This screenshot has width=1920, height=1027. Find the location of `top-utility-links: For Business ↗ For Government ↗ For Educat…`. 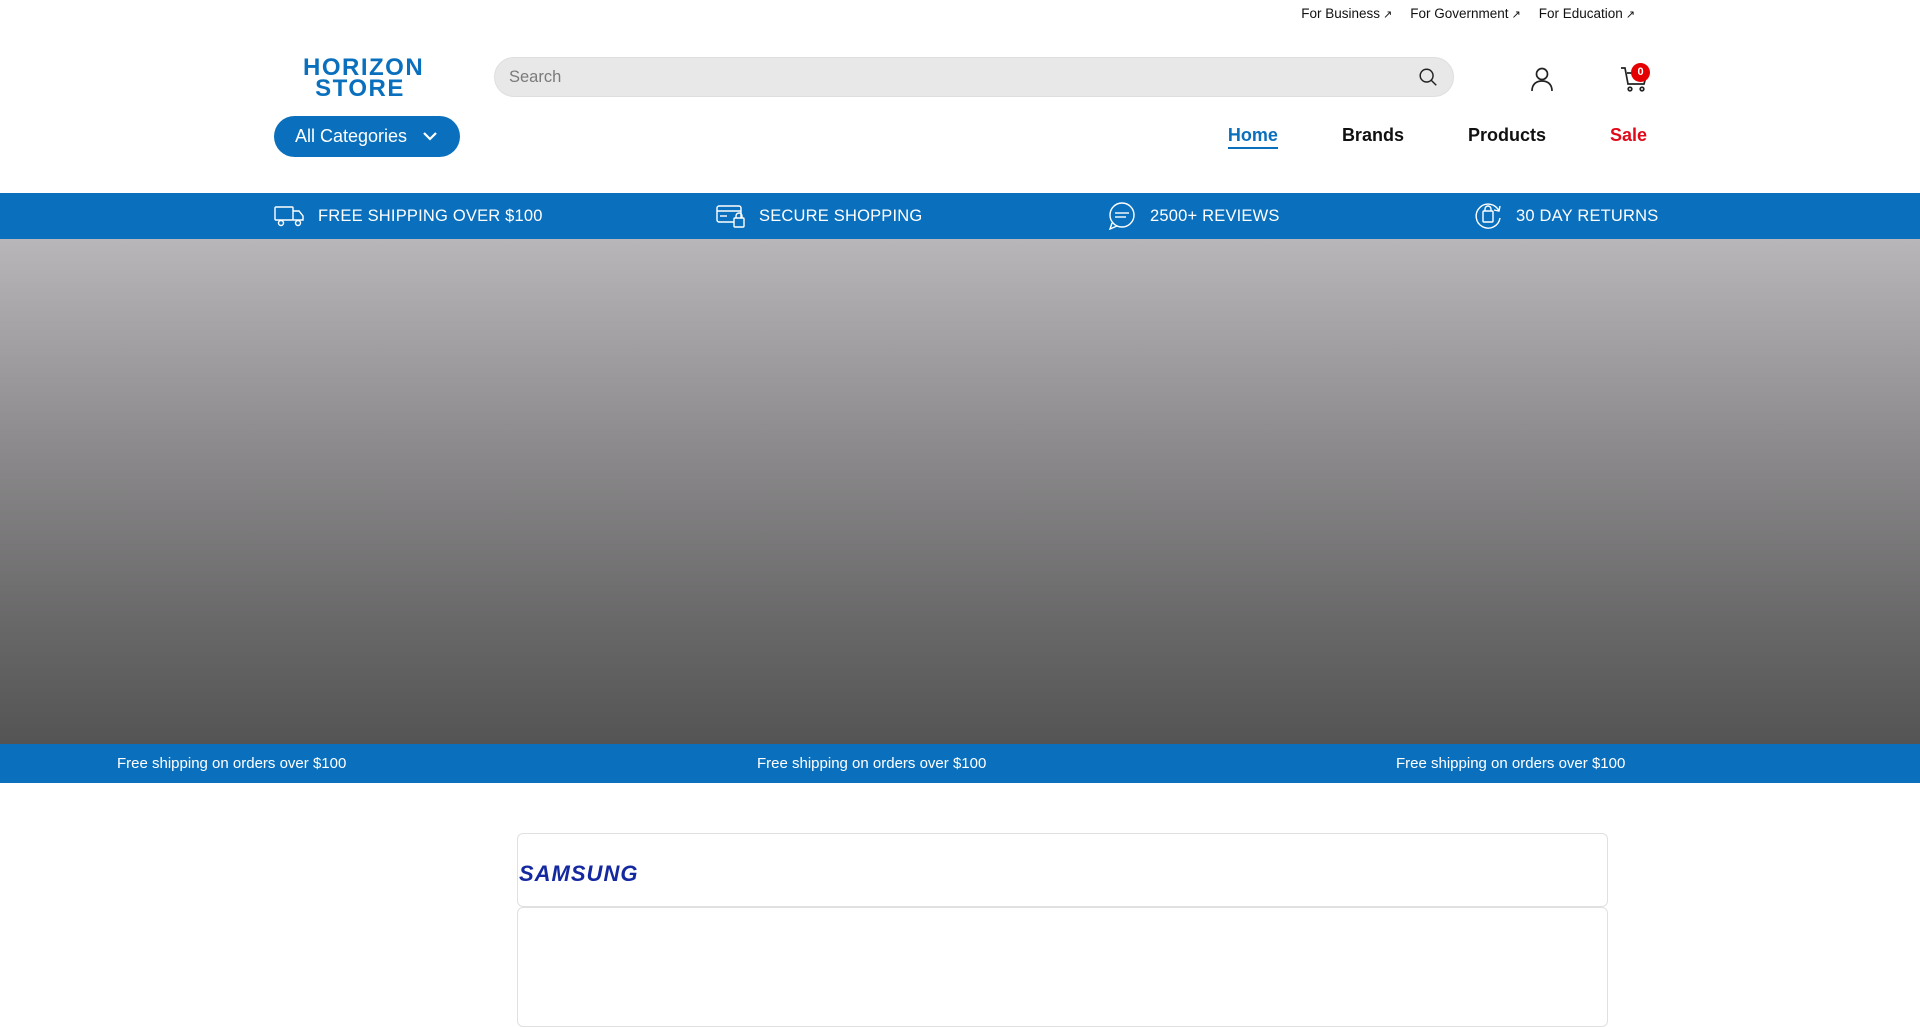

top-utility-links: For Business ↗ For Government ↗ For Educat… is located at coordinates (1468, 13).